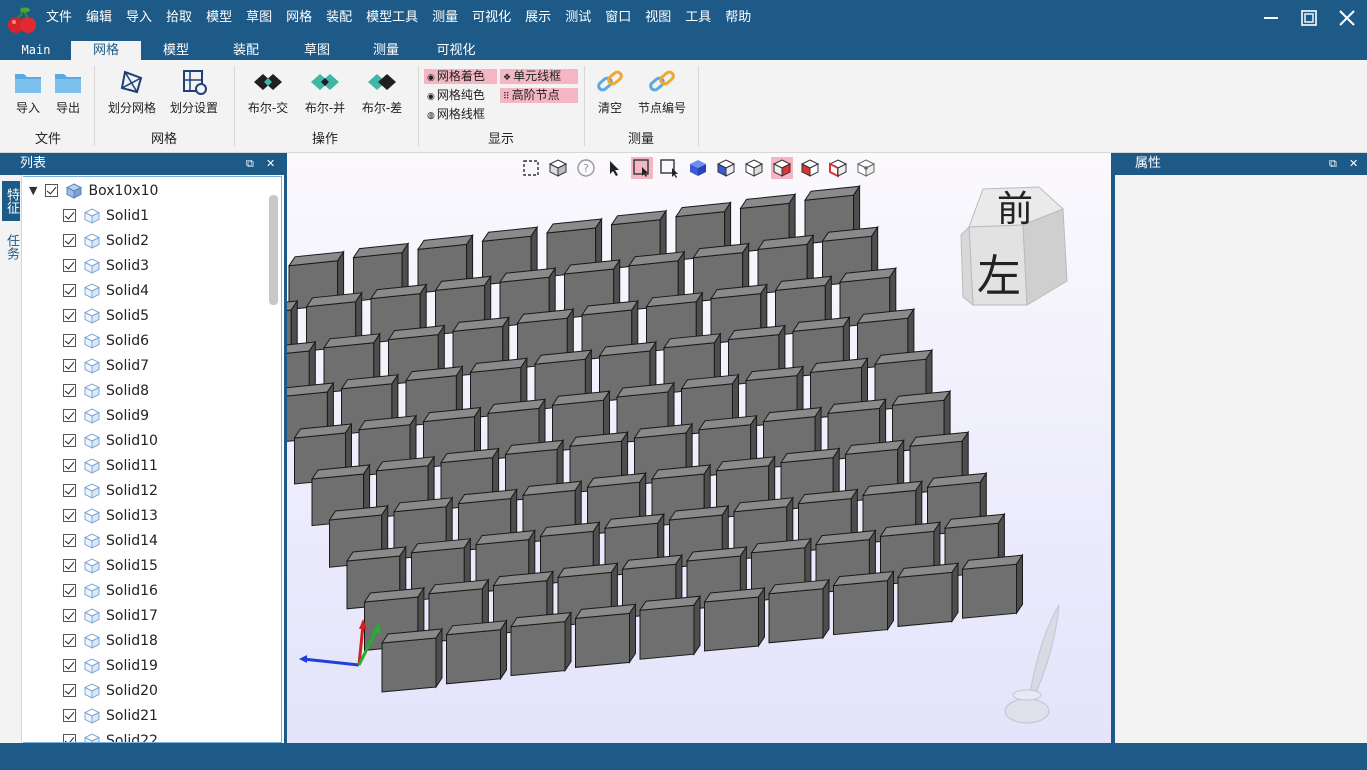  Describe the element at coordinates (139, 15) in the screenshot. I see `menu-import: 导入` at that location.